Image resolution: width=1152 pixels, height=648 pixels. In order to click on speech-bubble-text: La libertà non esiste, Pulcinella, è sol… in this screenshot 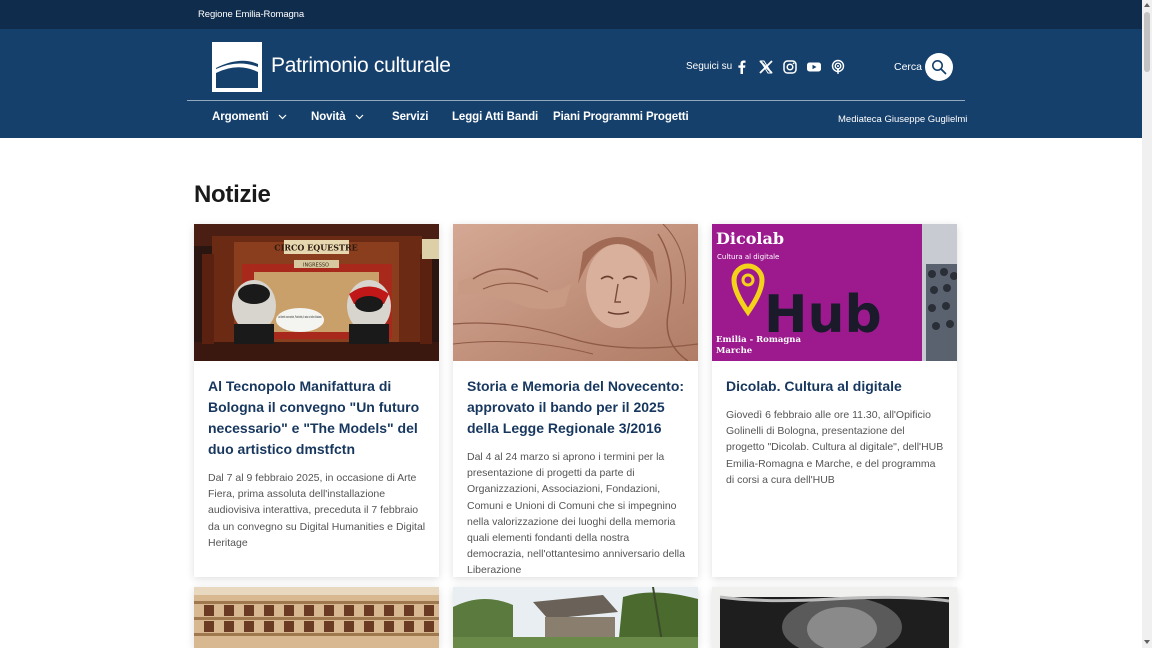, I will do `click(300, 316)`.